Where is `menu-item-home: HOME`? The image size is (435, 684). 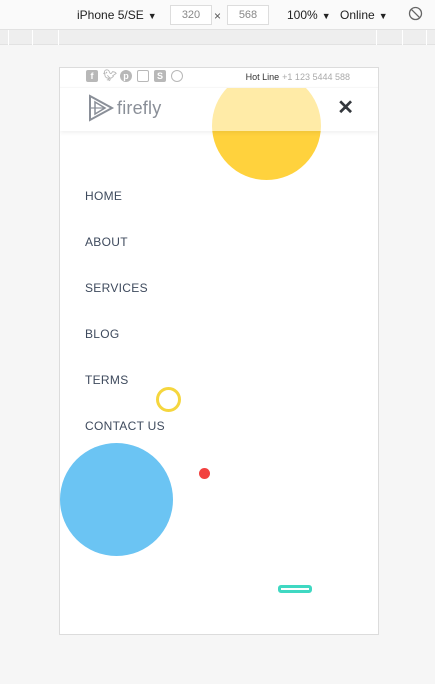 menu-item-home: HOME is located at coordinates (125, 212).